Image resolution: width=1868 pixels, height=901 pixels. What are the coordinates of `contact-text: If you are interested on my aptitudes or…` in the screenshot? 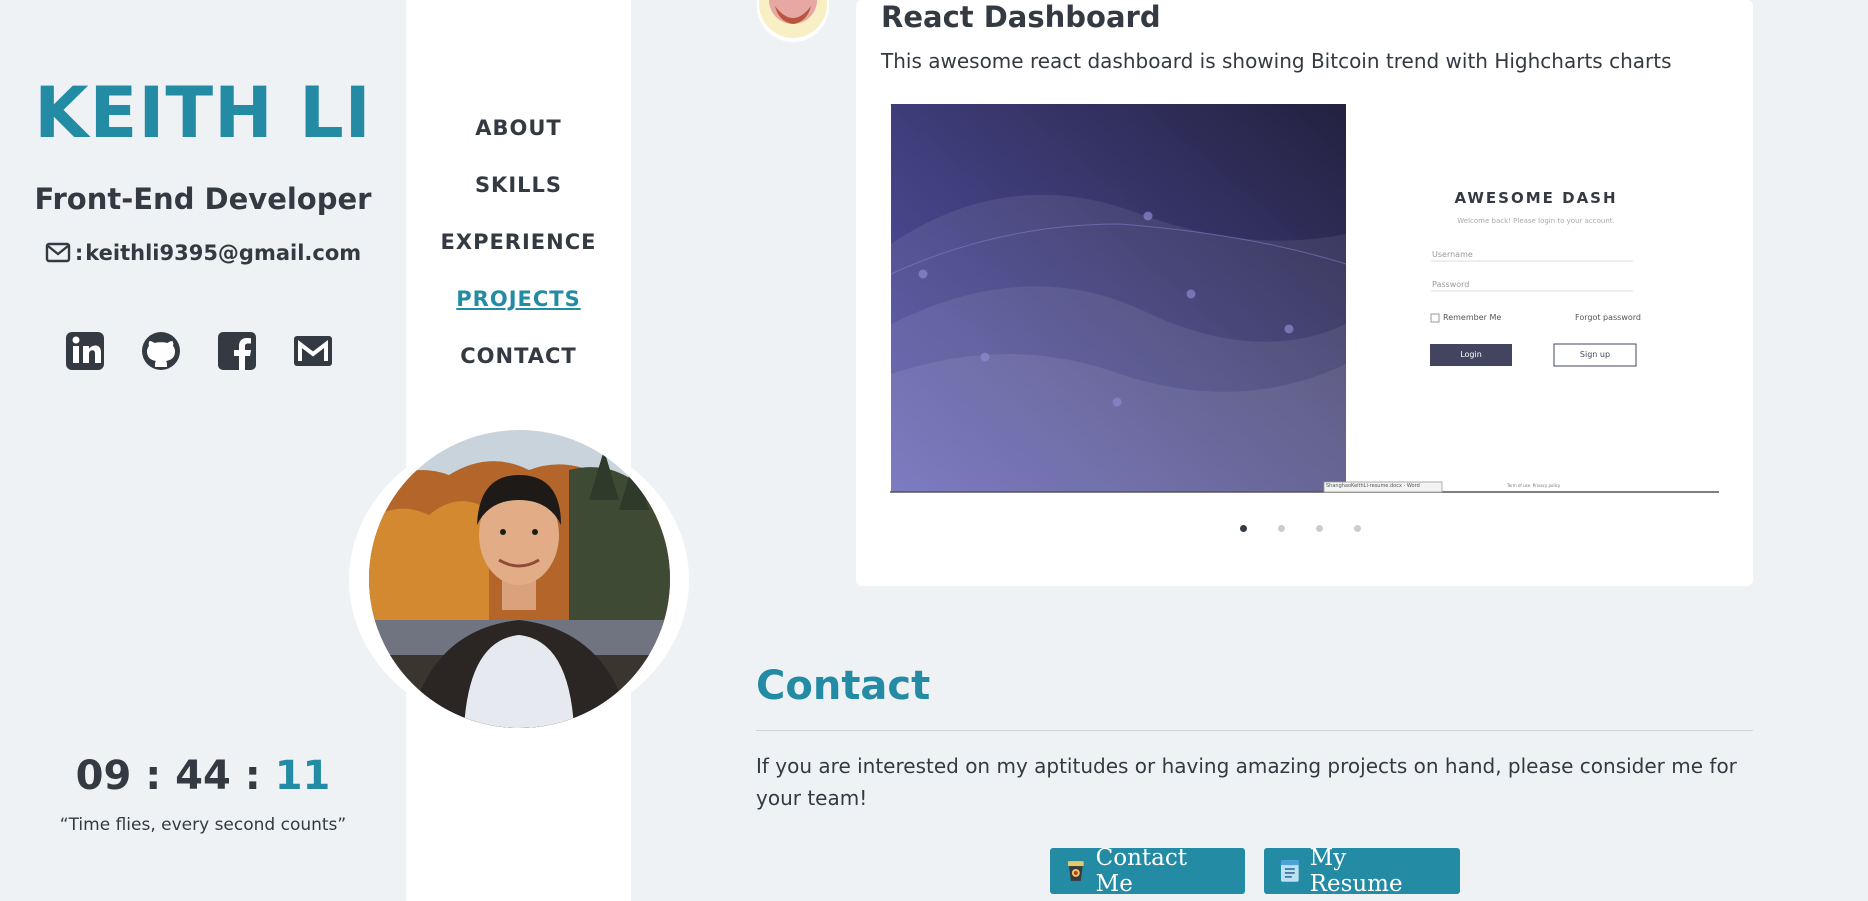 It's located at (1246, 782).